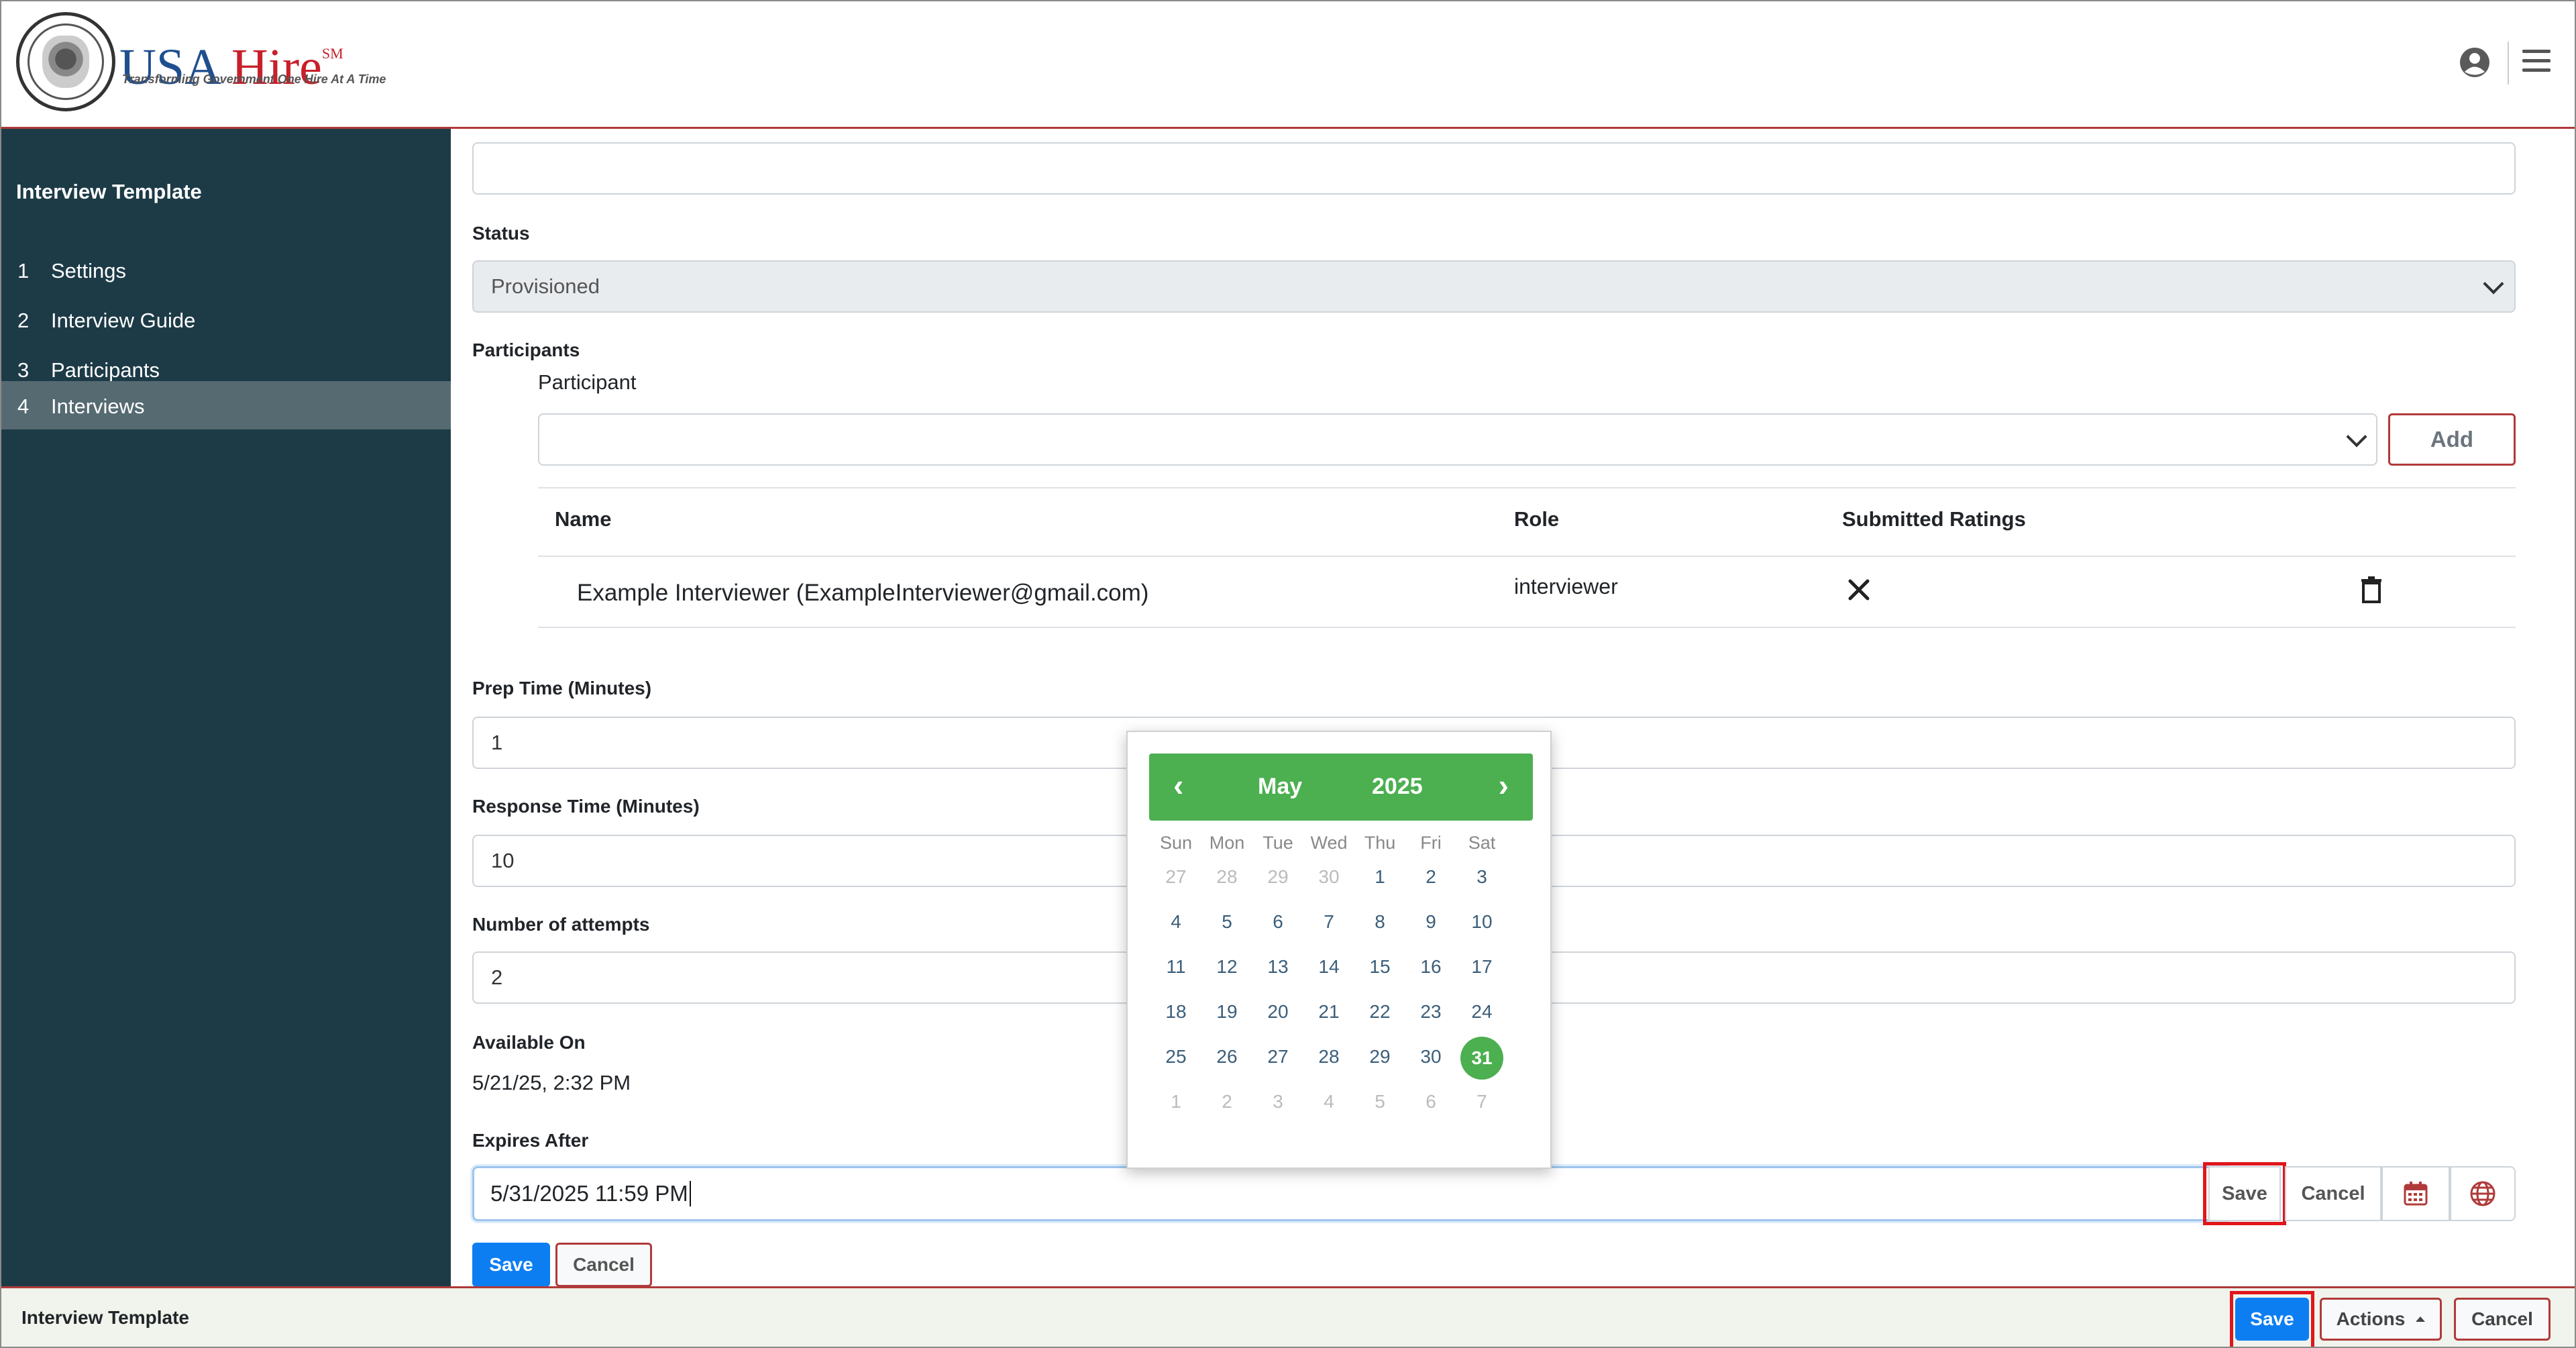  What do you see at coordinates (530, 1140) in the screenshot?
I see `expires-after-label: Expires After` at bounding box center [530, 1140].